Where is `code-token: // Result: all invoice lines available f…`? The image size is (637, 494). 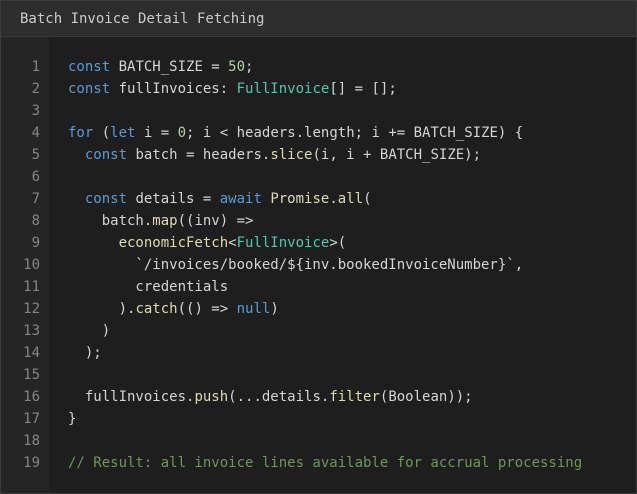 code-token: // Result: all invoice lines available f… is located at coordinates (325, 463).